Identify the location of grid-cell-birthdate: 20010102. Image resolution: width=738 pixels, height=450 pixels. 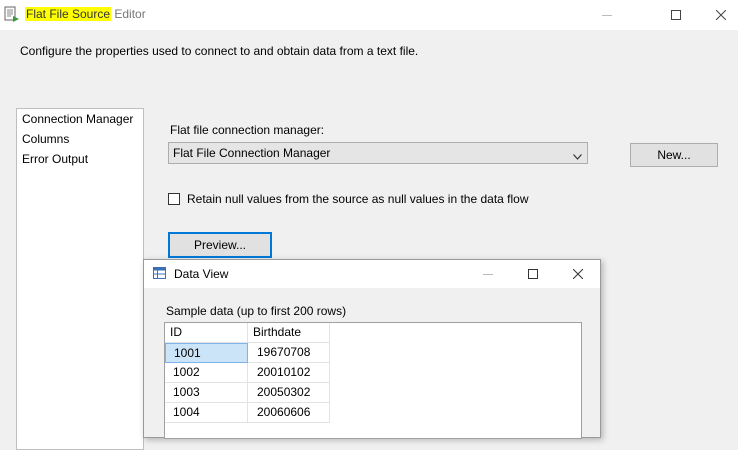
(289, 373).